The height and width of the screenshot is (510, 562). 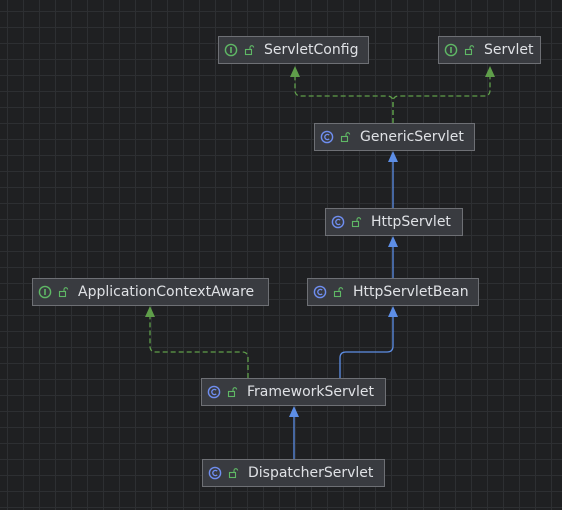 I want to click on node-label: FrameworkServlet, so click(x=311, y=392).